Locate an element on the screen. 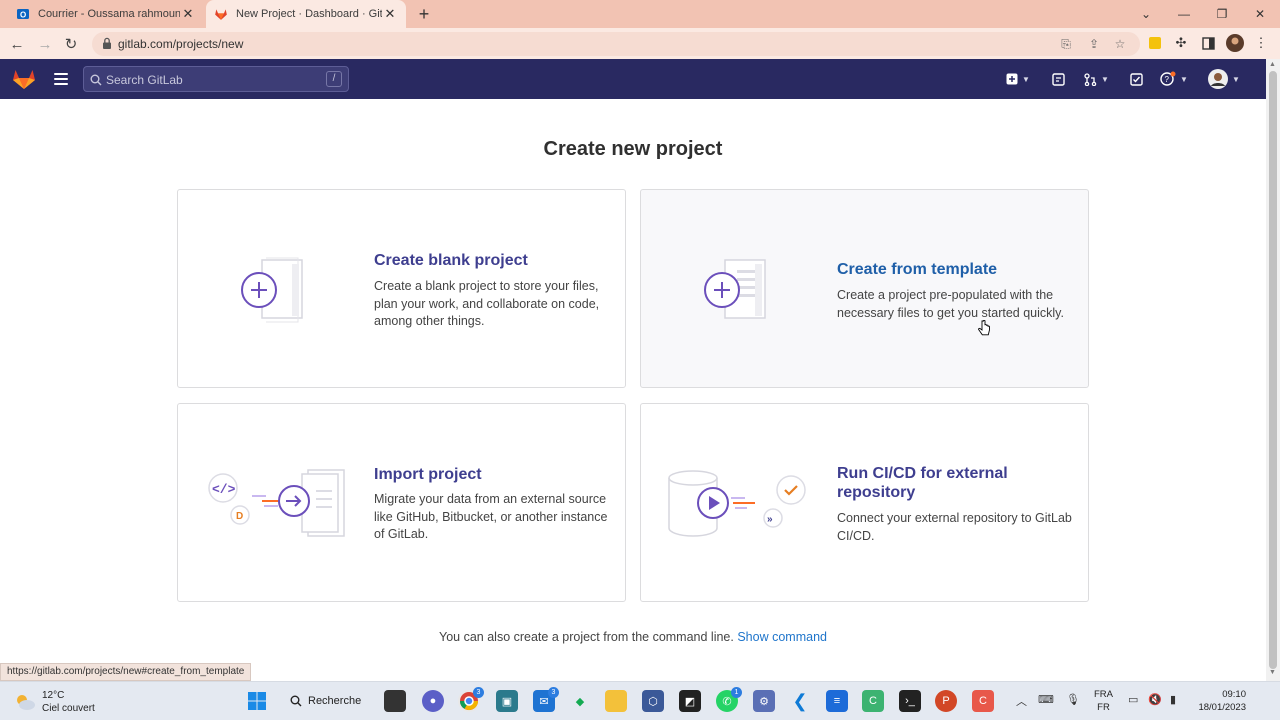  show-command-link: Show command is located at coordinates (782, 637).